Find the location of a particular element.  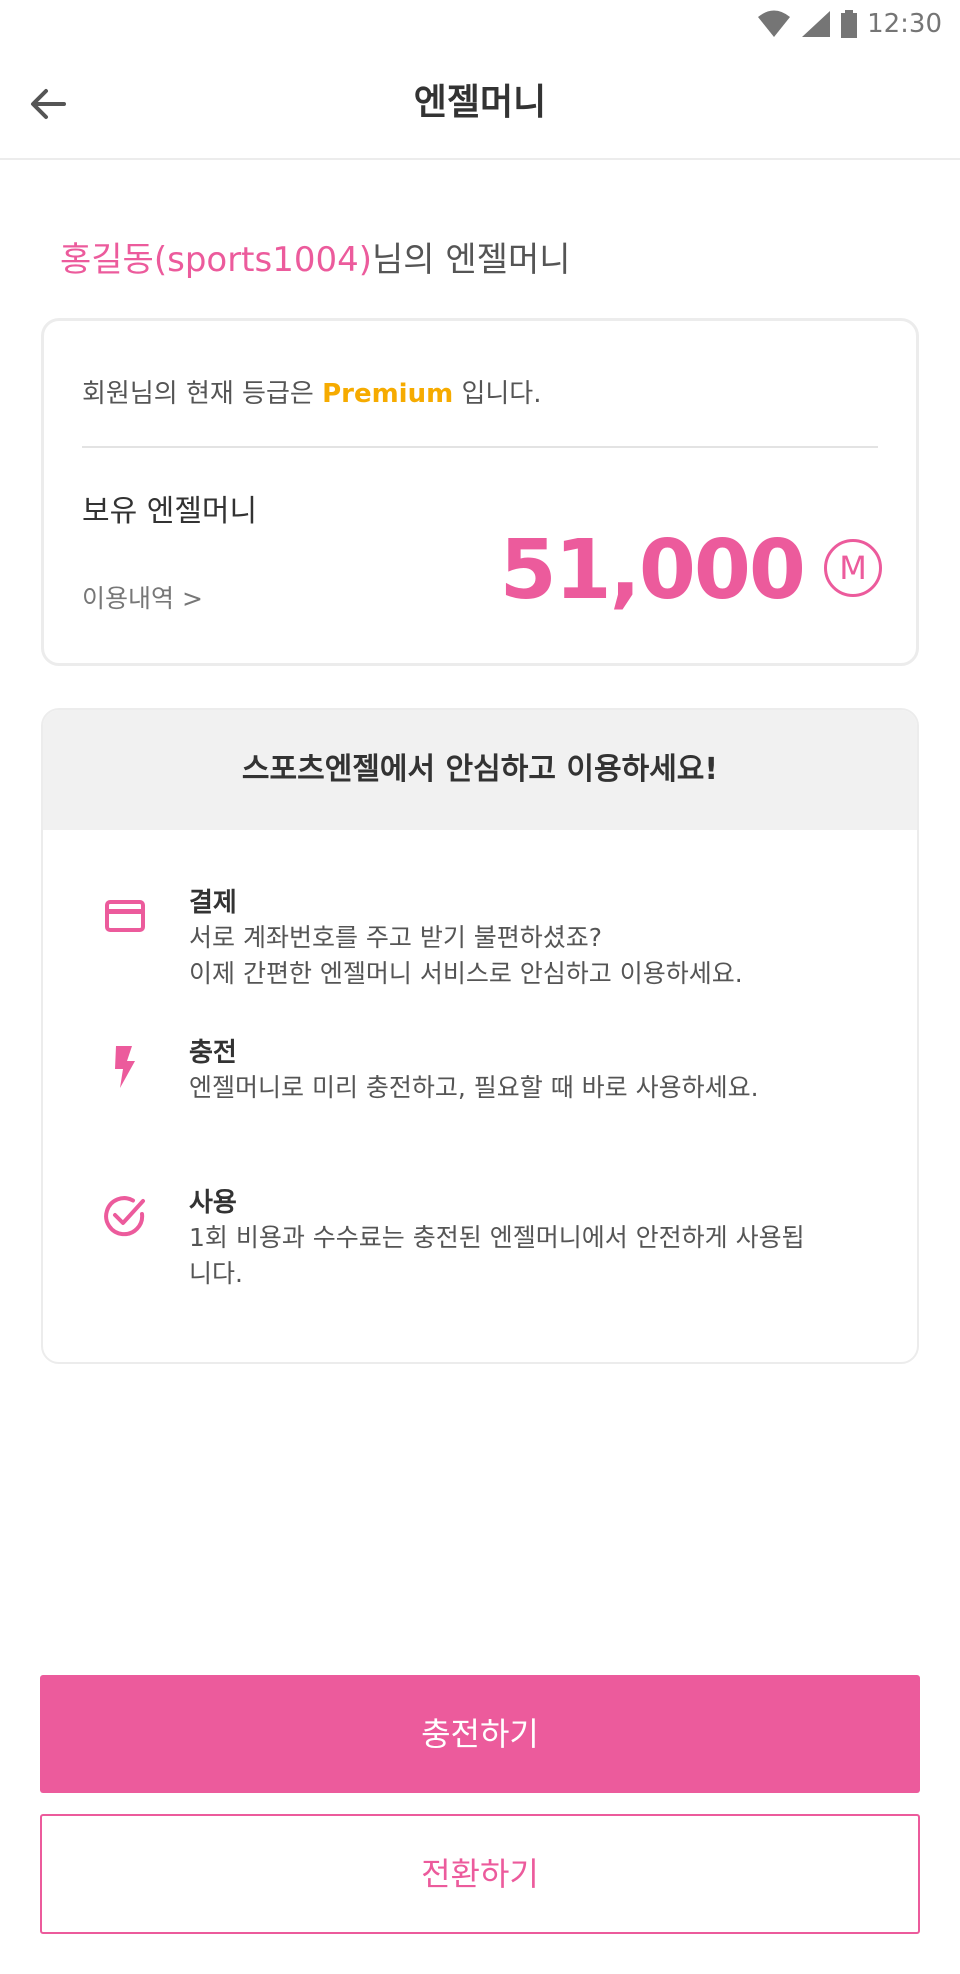

status-bar: 12:30 is located at coordinates (480, 24).